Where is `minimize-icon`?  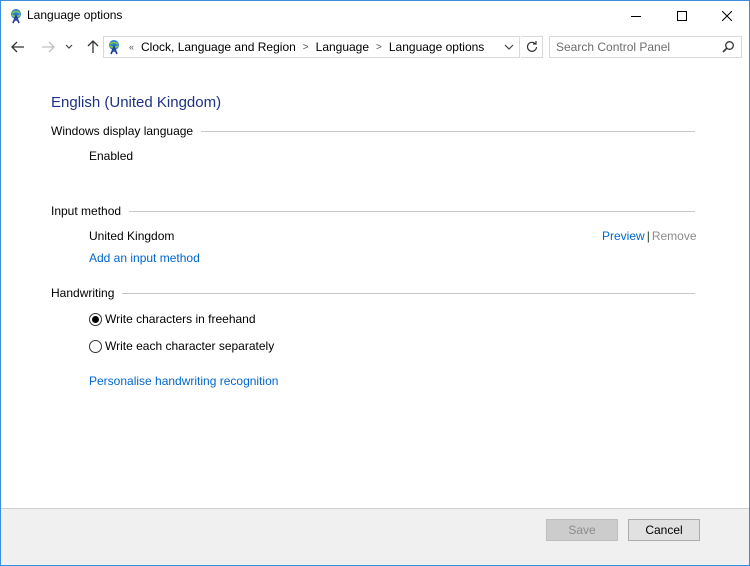
minimize-icon is located at coordinates (636, 16).